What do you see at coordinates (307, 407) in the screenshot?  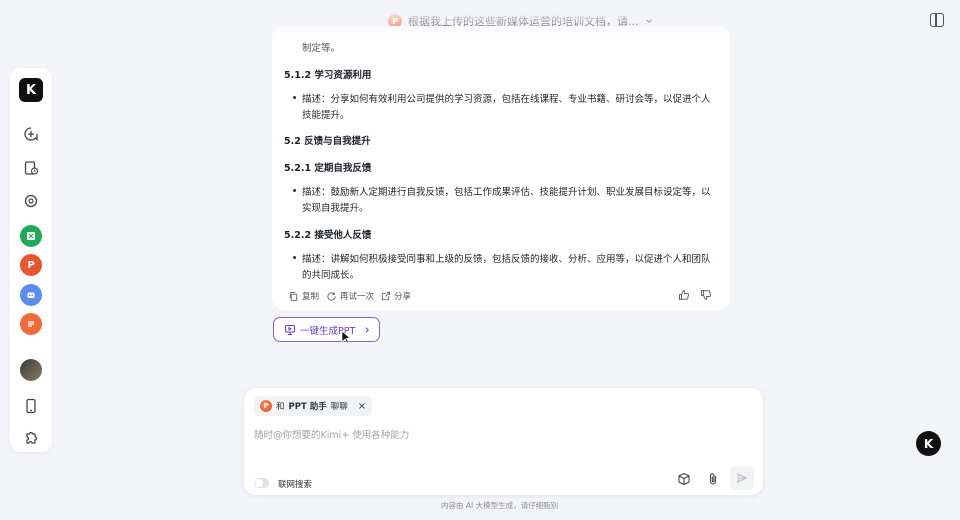 I see `chip-name: PPT 助手` at bounding box center [307, 407].